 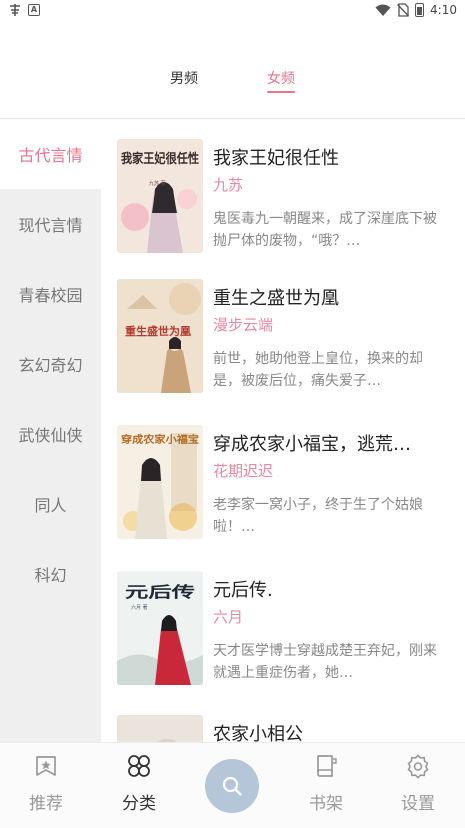 What do you see at coordinates (383, 10) in the screenshot?
I see `wifi-icon` at bounding box center [383, 10].